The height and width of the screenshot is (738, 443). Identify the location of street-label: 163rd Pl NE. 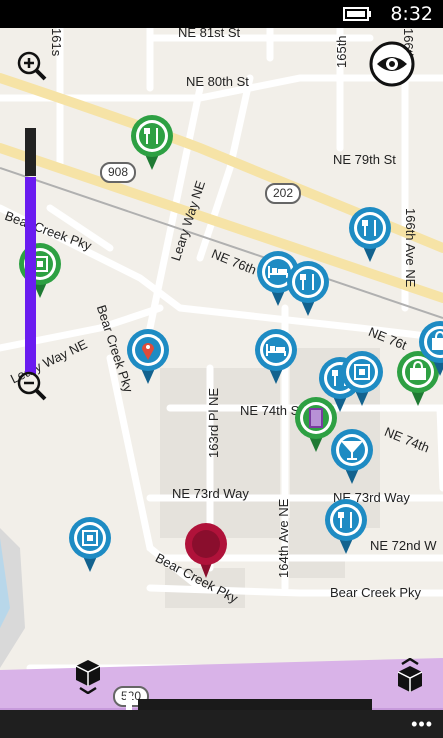
(213, 422).